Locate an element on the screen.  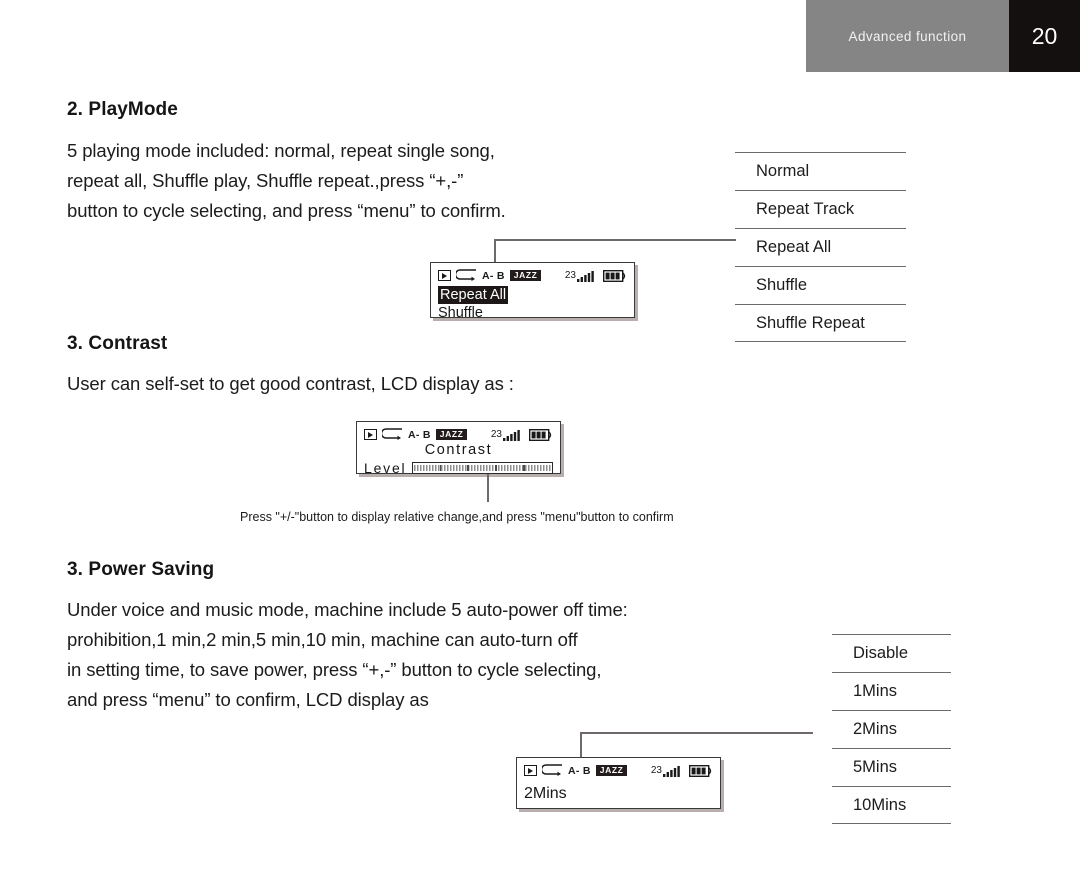
option-label: 1Mins is located at coordinates (875, 691).